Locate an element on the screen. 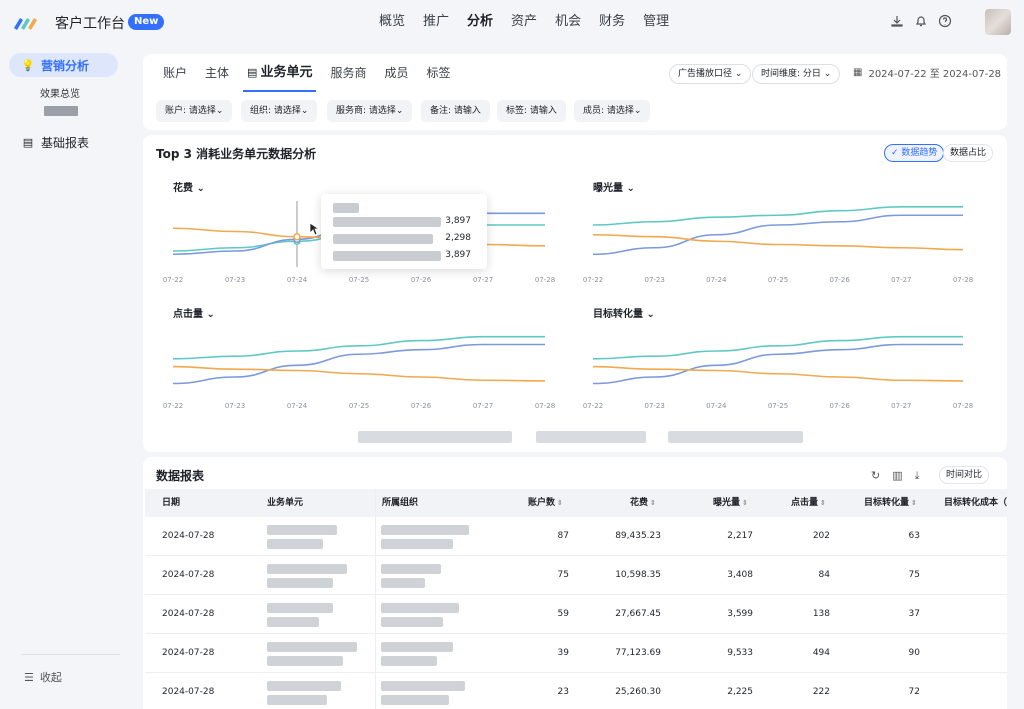 This screenshot has height=709, width=1024. nav-item-manage: 管理 is located at coordinates (656, 22).